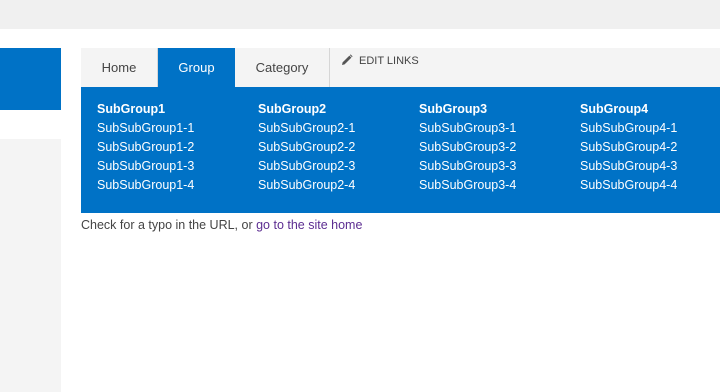 The image size is (720, 392). I want to click on menu-group-heading: SubGroup4, so click(650, 109).